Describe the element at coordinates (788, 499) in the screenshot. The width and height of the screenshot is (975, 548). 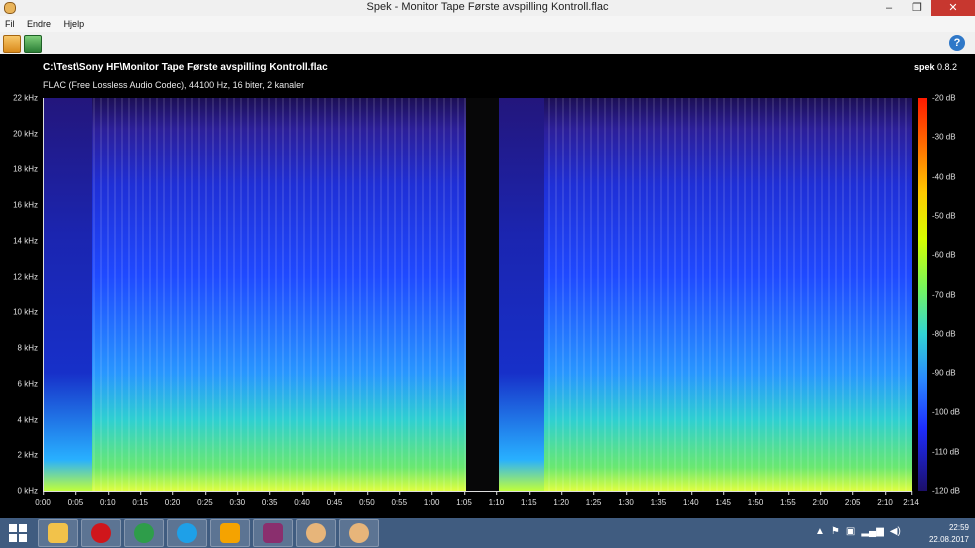
I see `time-tick-label: 1:55` at that location.